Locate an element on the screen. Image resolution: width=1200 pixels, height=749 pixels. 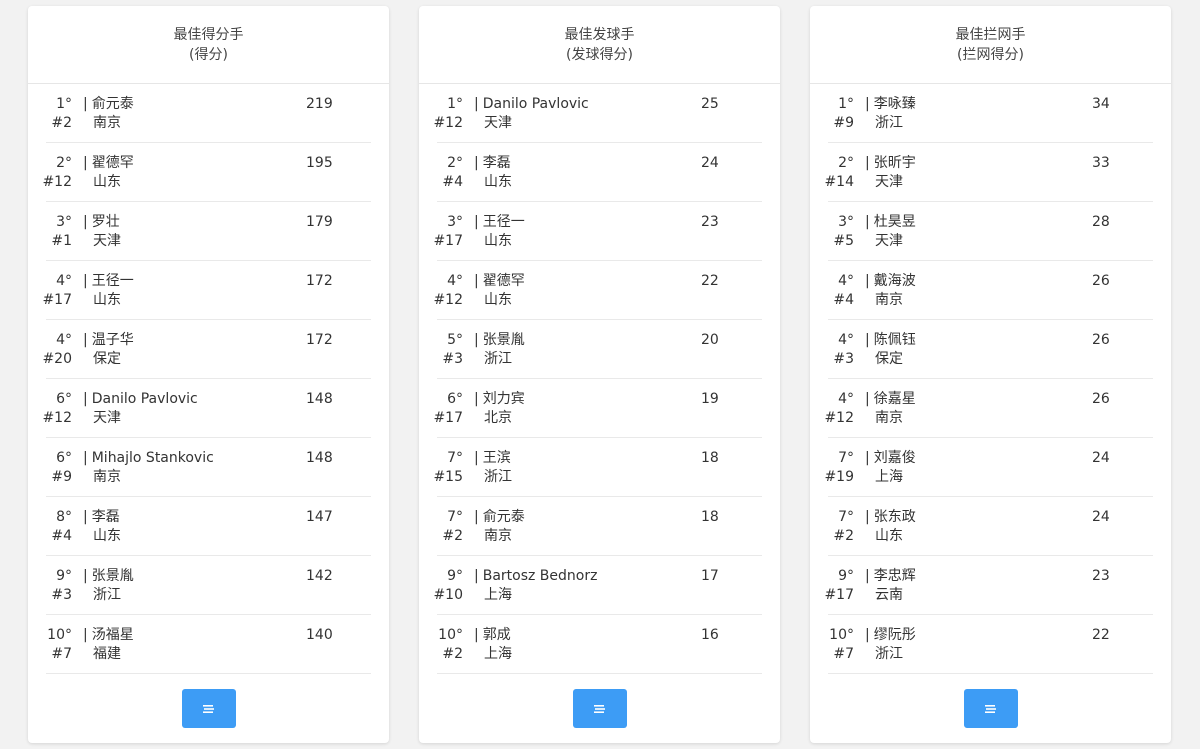
stat-value: 18 is located at coordinates (710, 517).